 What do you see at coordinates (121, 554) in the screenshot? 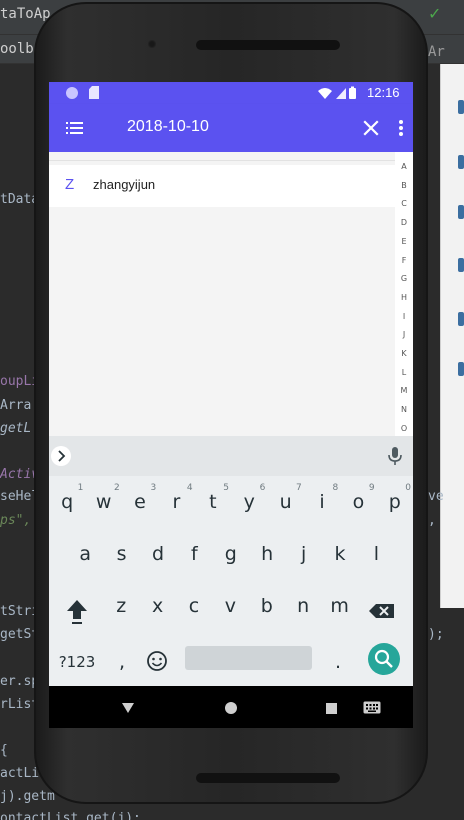
I see `key-s: s` at bounding box center [121, 554].